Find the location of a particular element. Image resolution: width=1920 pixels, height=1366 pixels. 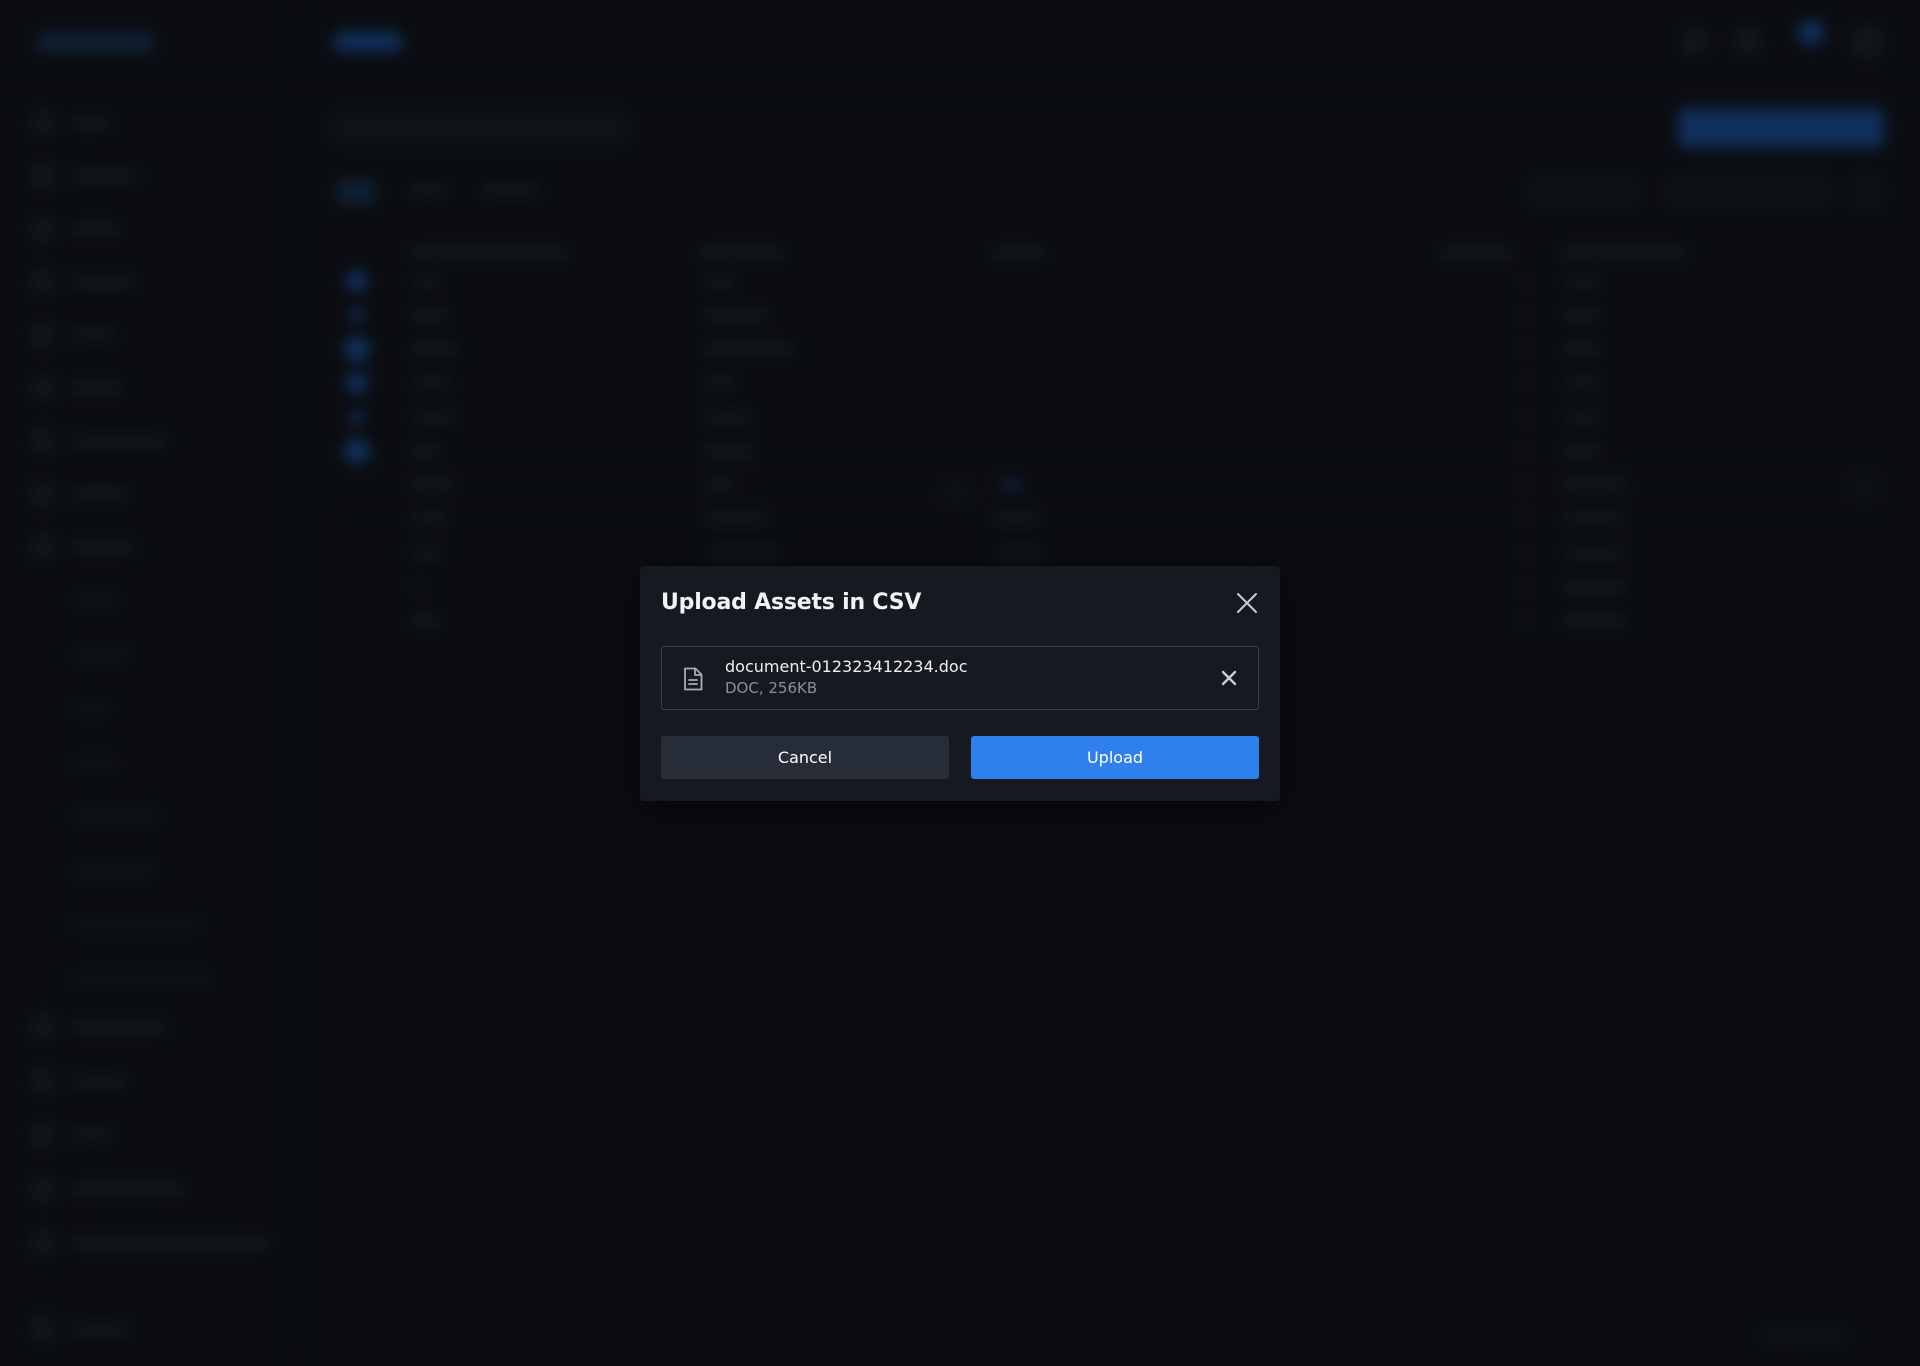

upload-button: Upload is located at coordinates (1115, 757).